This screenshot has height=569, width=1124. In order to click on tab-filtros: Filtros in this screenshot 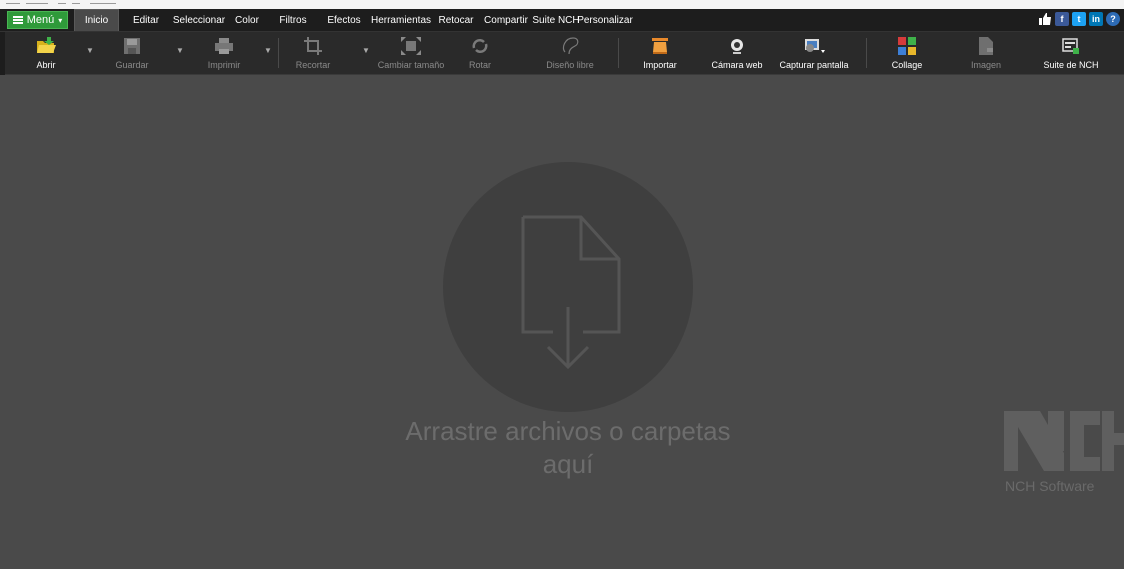, I will do `click(293, 20)`.